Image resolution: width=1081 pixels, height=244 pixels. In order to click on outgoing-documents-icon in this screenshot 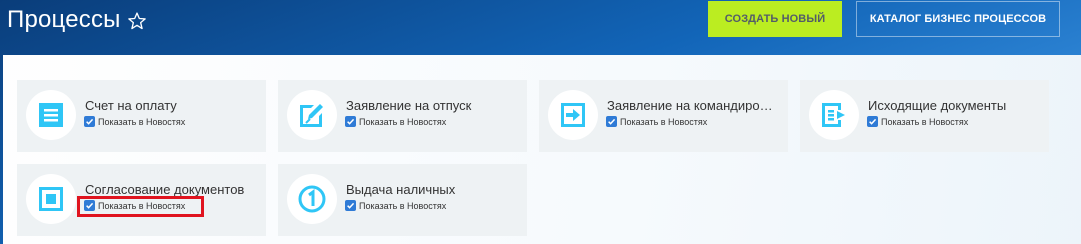, I will do `click(833, 115)`.